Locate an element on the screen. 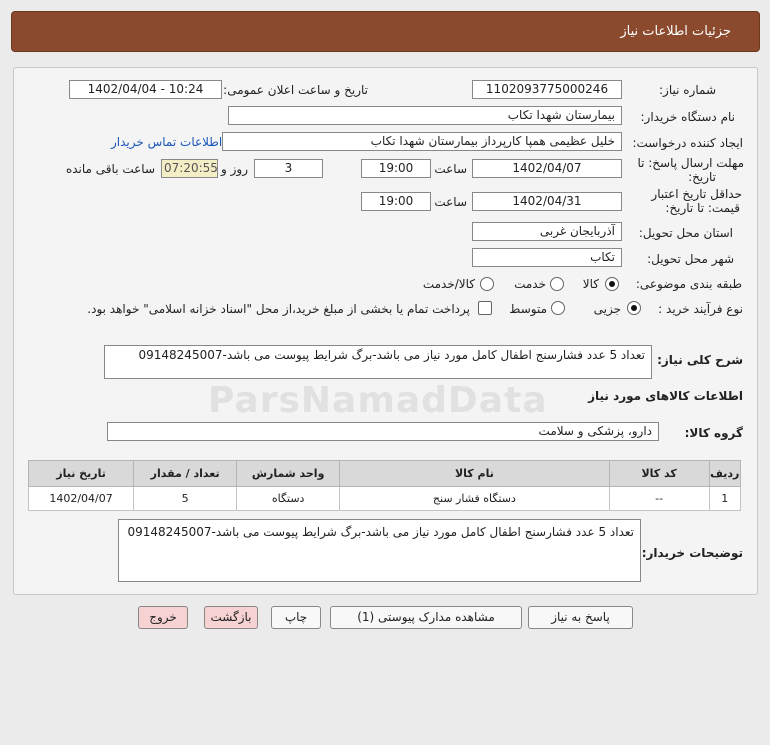  need-number-label: شماره نیاز: is located at coordinates (687, 90).